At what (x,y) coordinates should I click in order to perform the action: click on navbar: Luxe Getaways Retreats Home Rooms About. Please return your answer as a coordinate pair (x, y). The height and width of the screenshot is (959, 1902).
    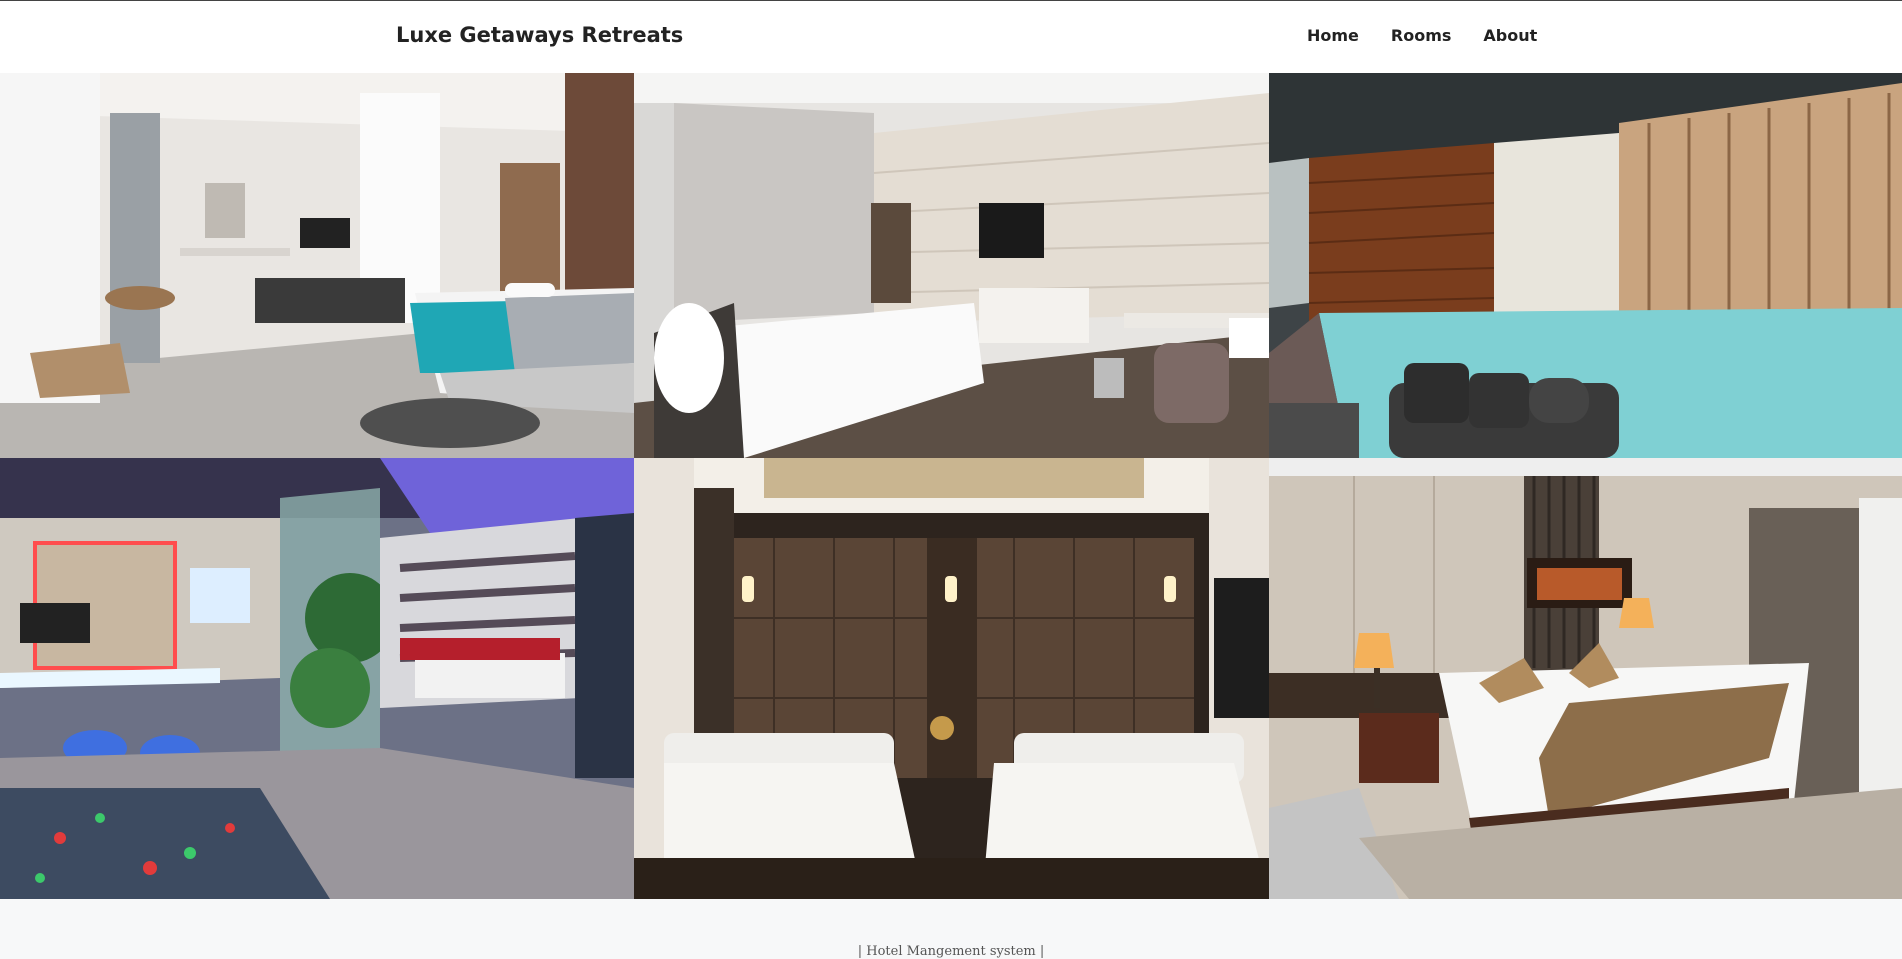
    Looking at the image, I should click on (951, 37).